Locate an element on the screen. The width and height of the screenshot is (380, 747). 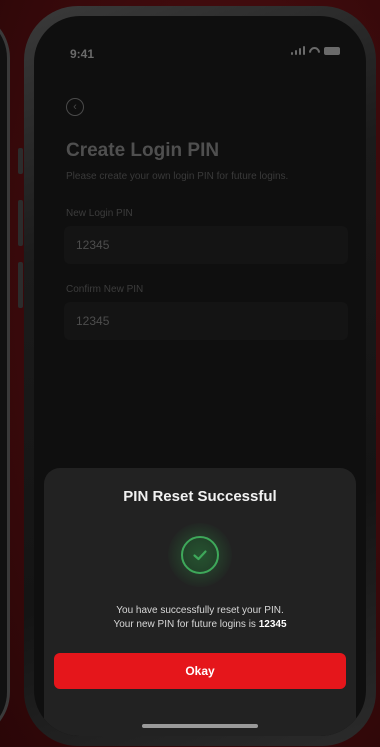
status-time: 9:41 is located at coordinates (82, 54).